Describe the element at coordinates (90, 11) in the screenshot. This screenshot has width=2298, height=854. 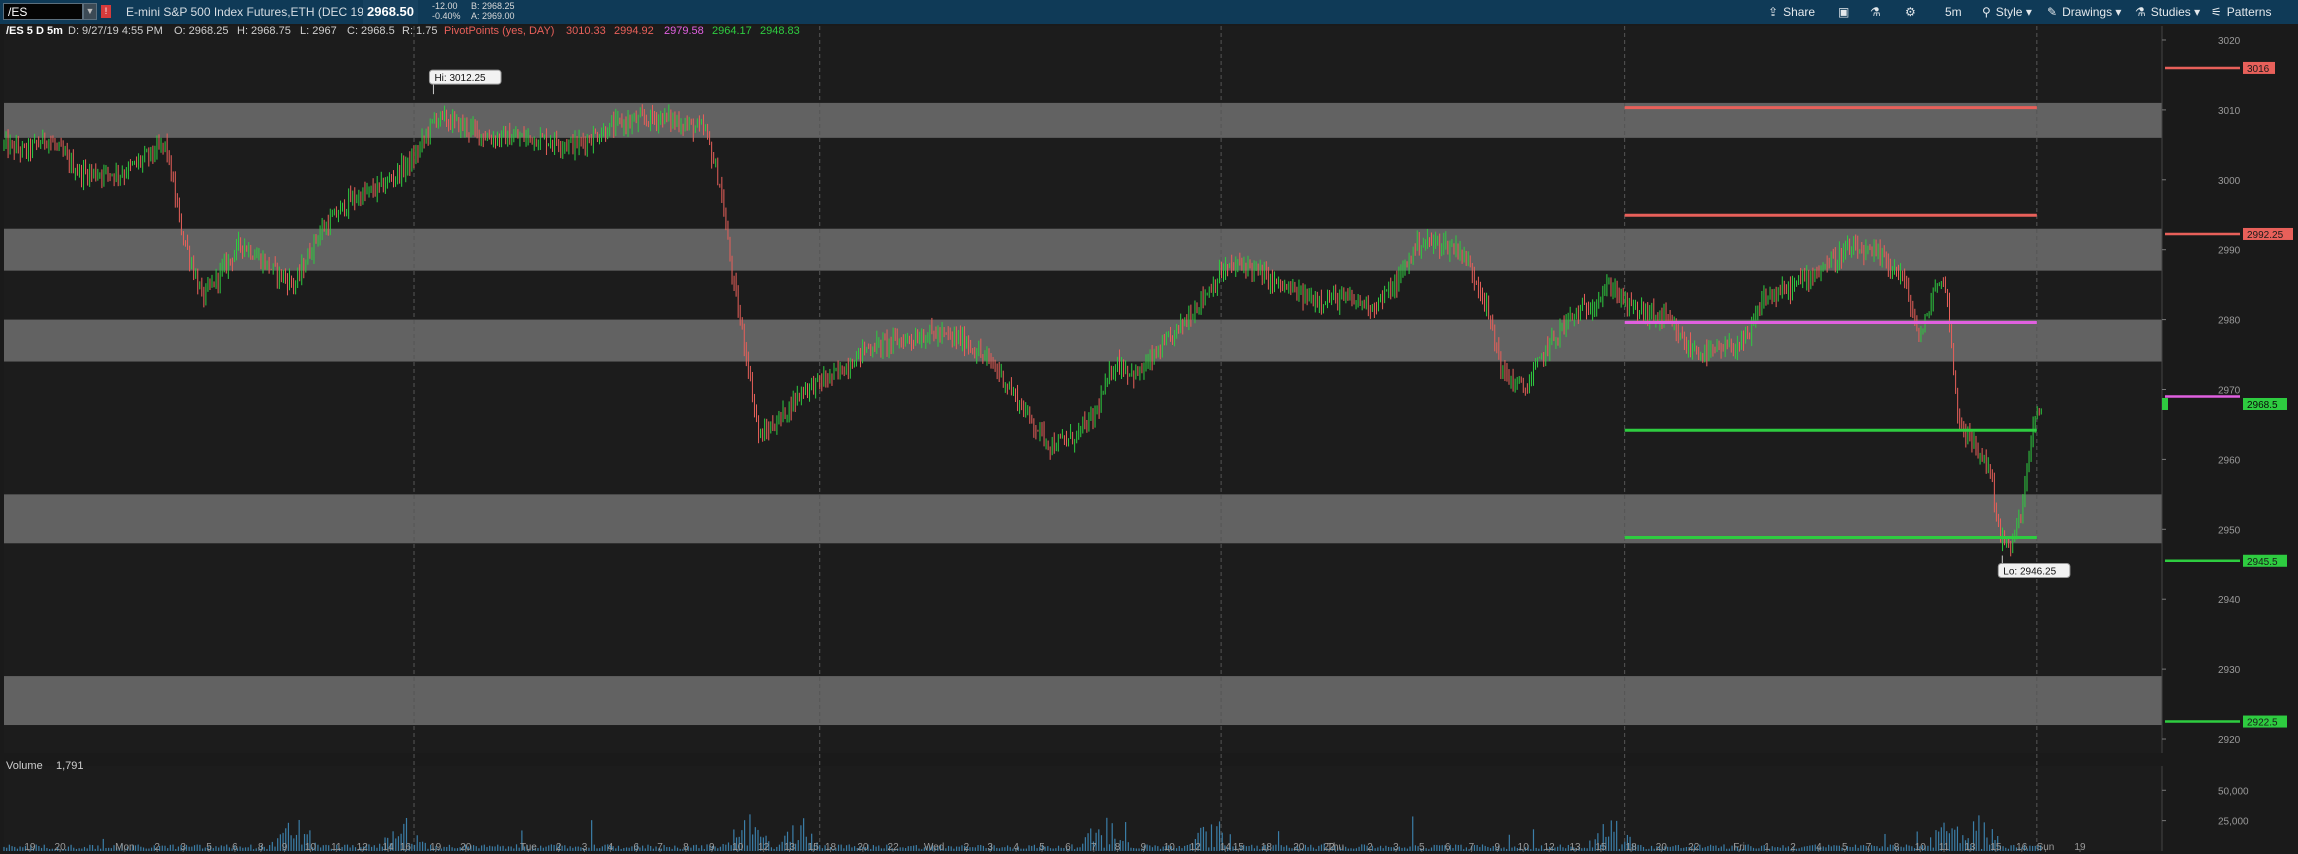
I see `chevron-down-icon: ▼` at that location.